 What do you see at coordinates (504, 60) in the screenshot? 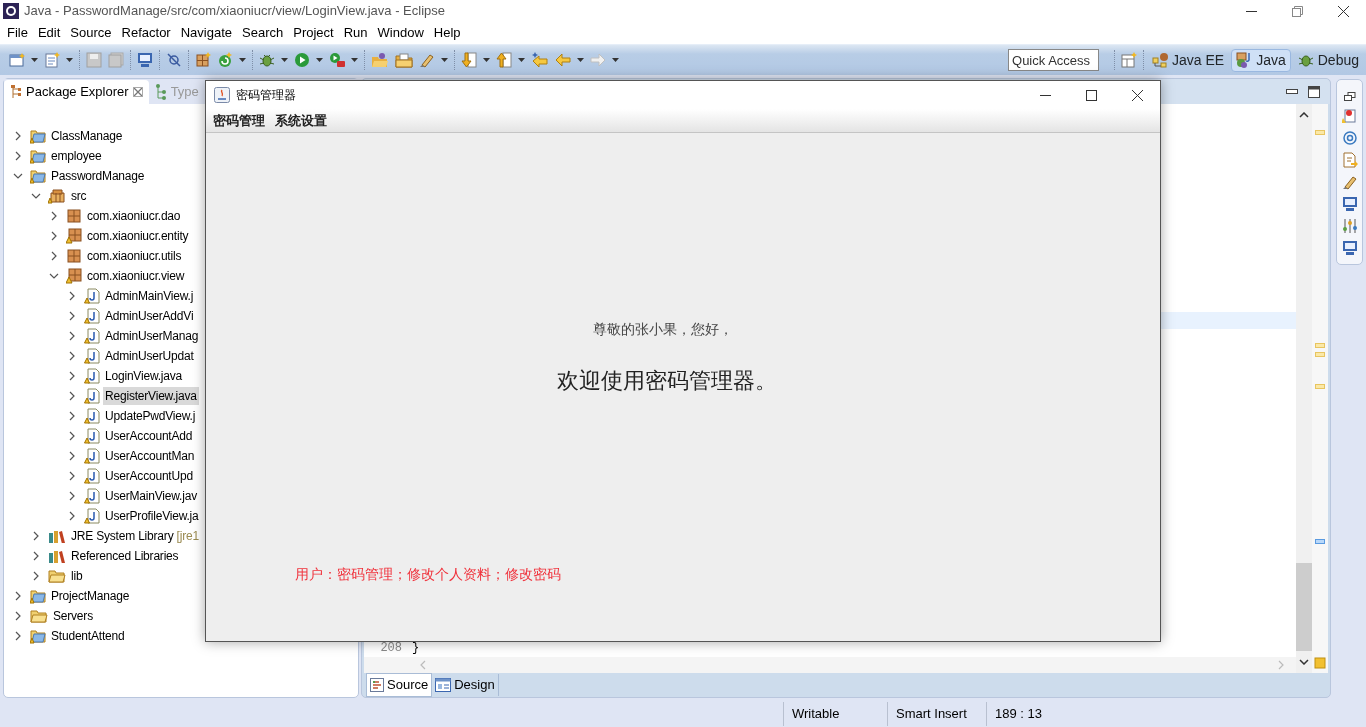
I see `up-arrow-icon` at bounding box center [504, 60].